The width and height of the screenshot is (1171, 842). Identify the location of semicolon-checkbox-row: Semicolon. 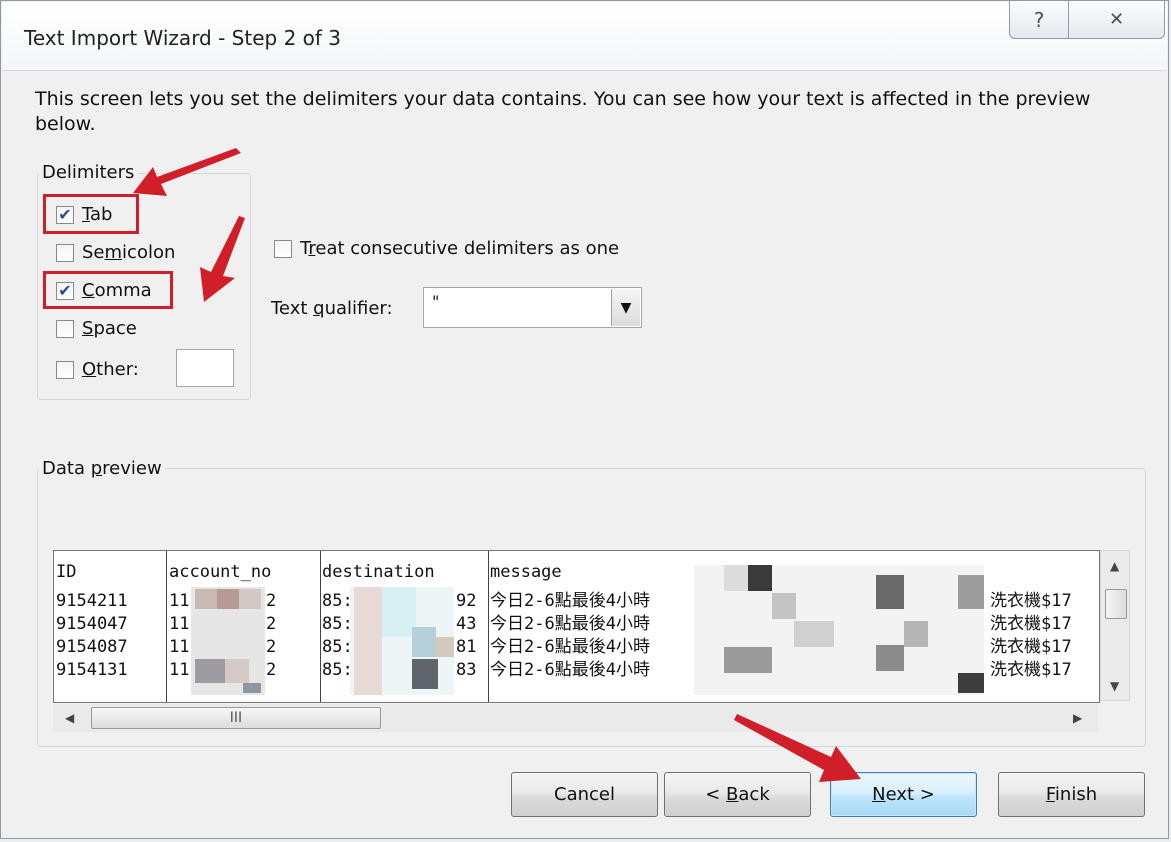
(115, 252).